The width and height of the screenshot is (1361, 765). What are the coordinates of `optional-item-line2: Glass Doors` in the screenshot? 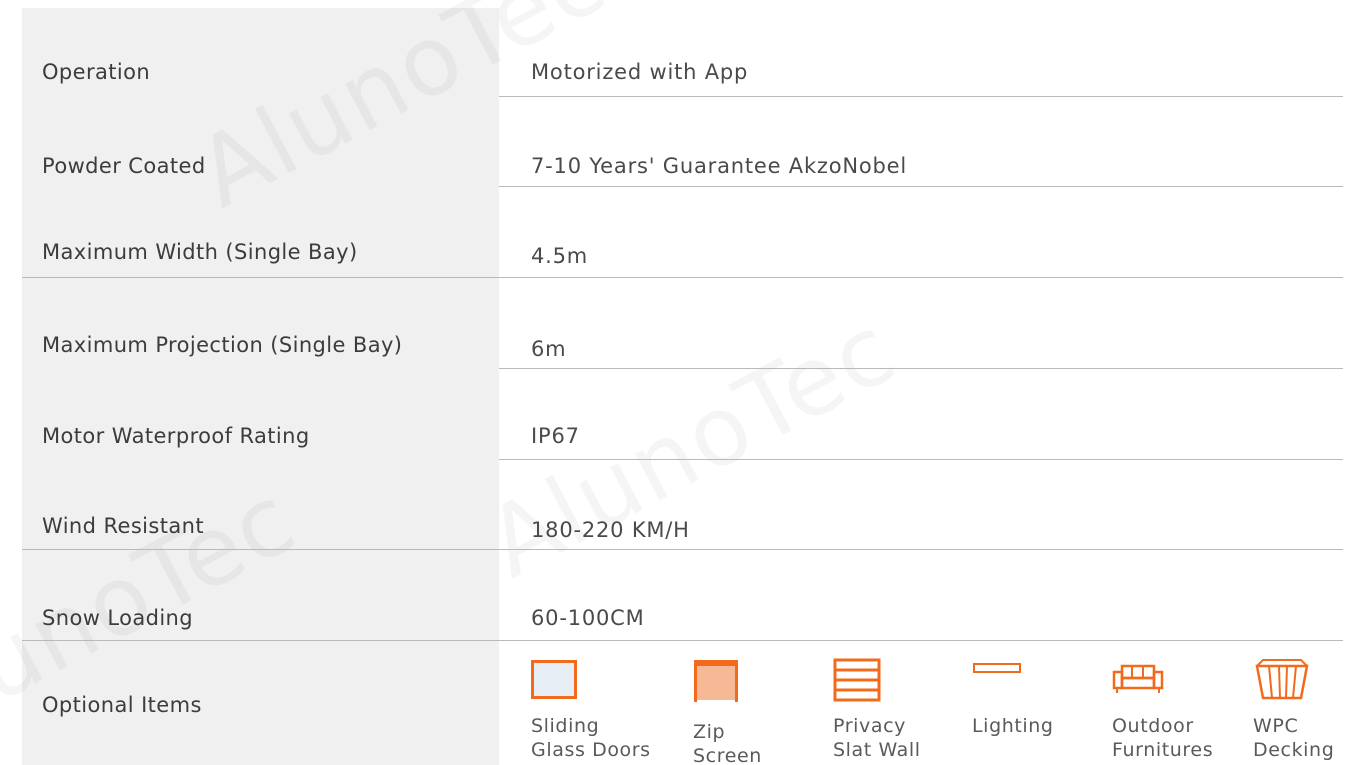 It's located at (591, 750).